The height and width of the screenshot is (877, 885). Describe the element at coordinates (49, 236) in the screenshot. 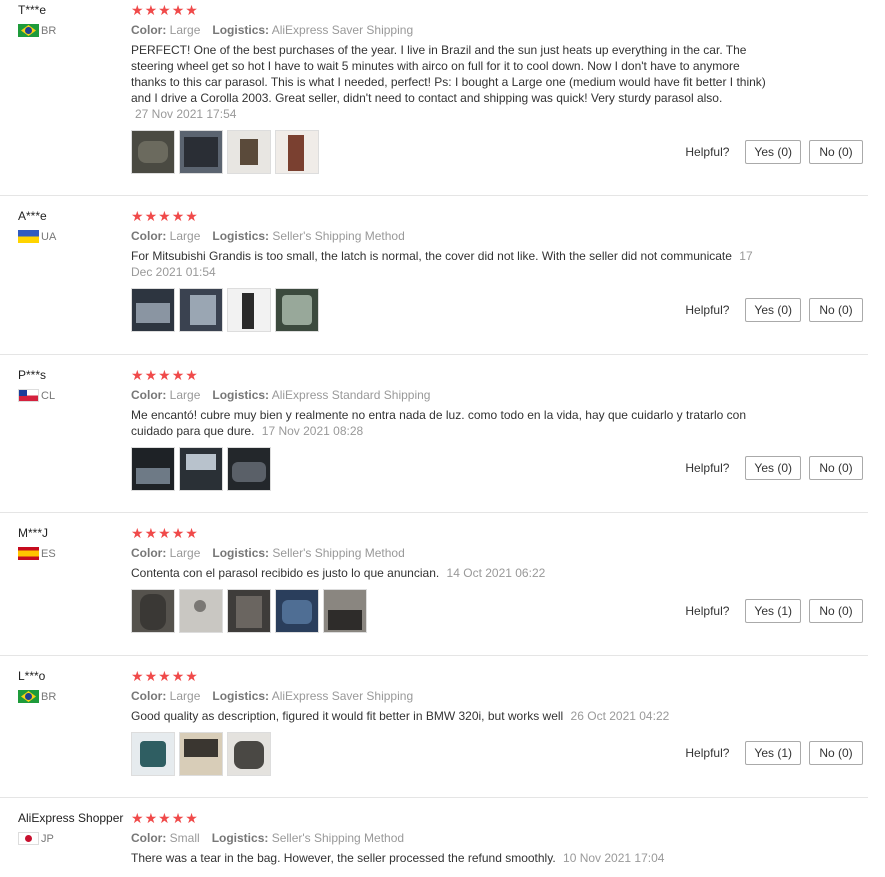

I see `country-code: UA` at that location.